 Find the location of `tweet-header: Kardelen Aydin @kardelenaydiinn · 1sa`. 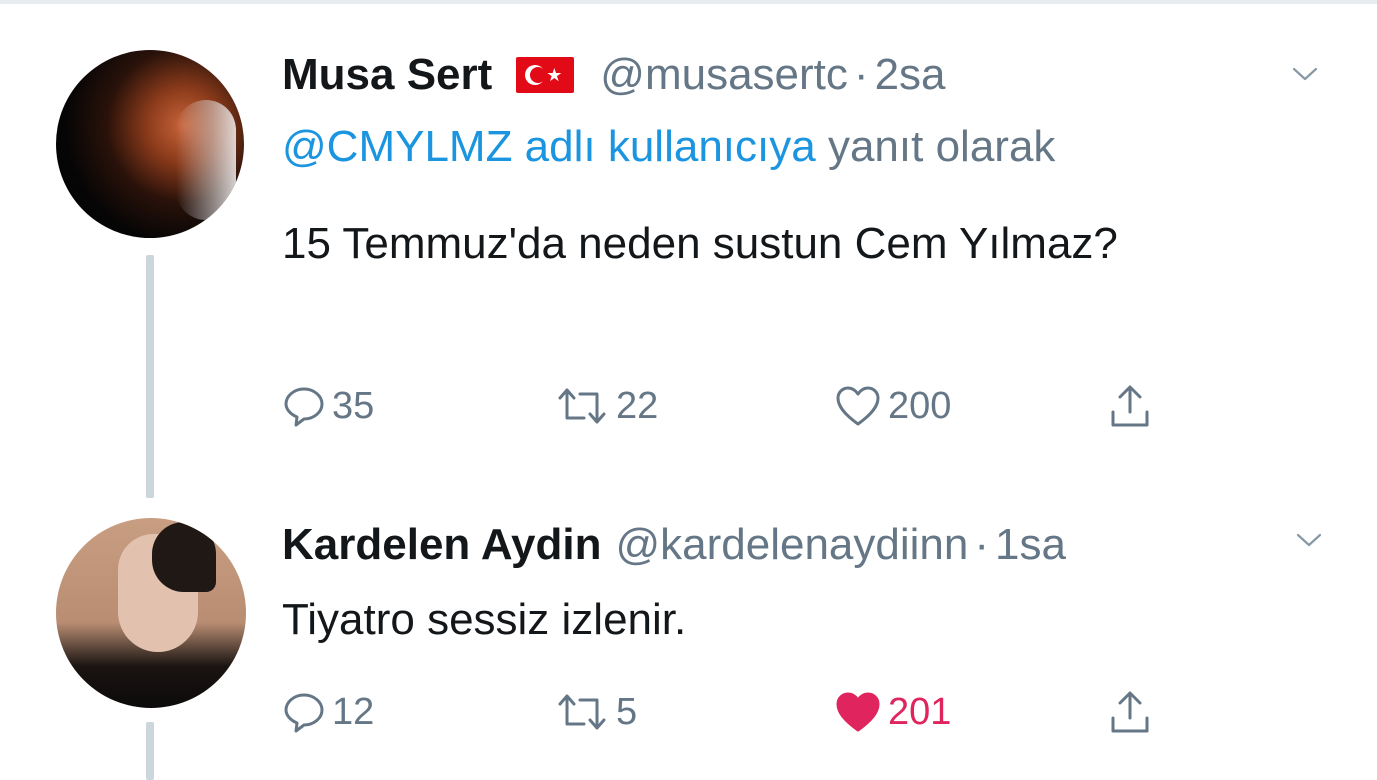

tweet-header: Kardelen Aydin @kardelenaydiinn · 1sa is located at coordinates (674, 545).